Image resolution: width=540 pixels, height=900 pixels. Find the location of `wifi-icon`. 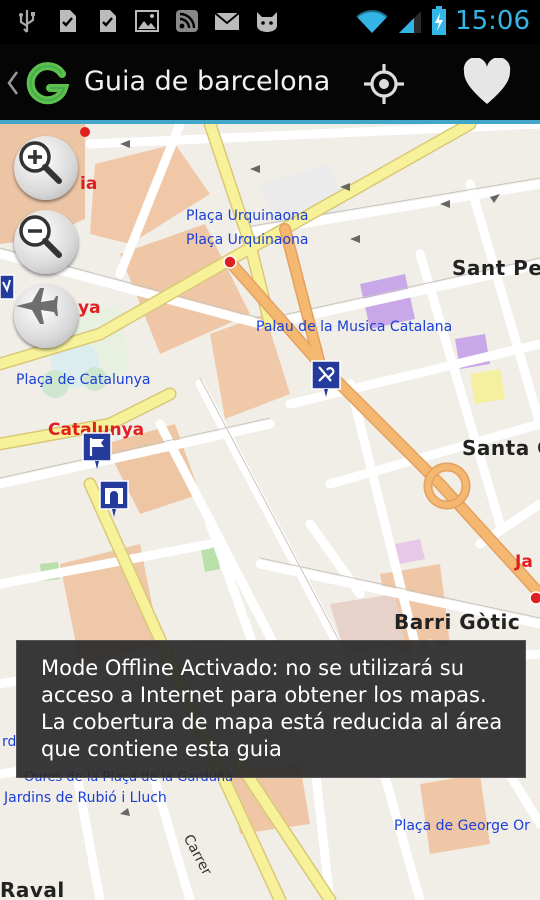

wifi-icon is located at coordinates (372, 21).